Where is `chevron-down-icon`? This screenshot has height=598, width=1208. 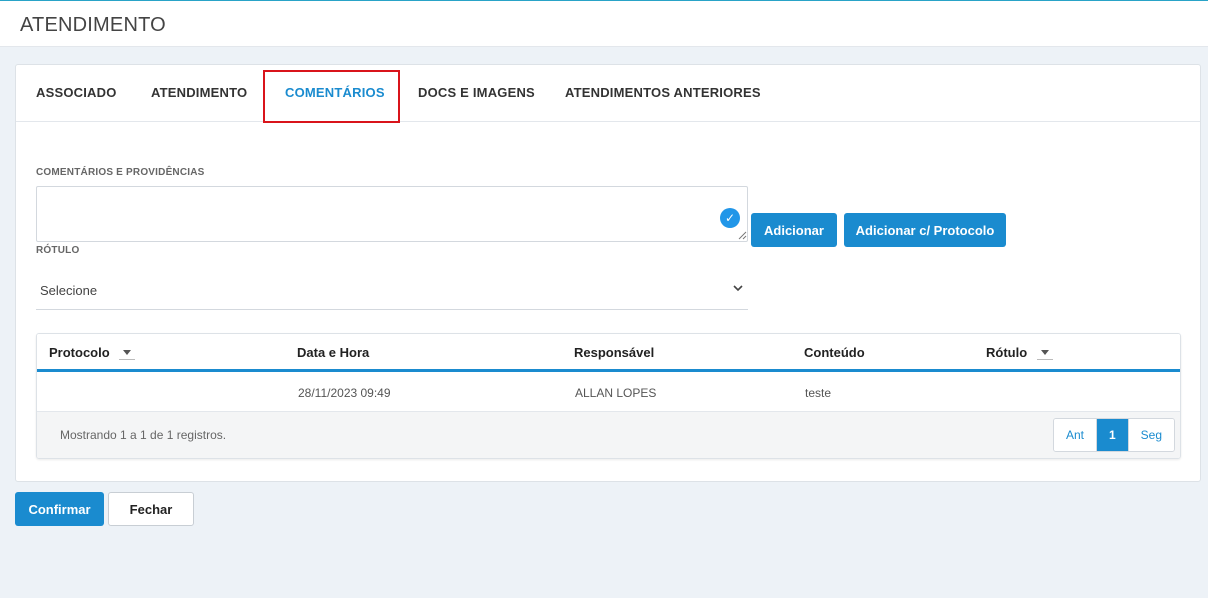
chevron-down-icon is located at coordinates (738, 288).